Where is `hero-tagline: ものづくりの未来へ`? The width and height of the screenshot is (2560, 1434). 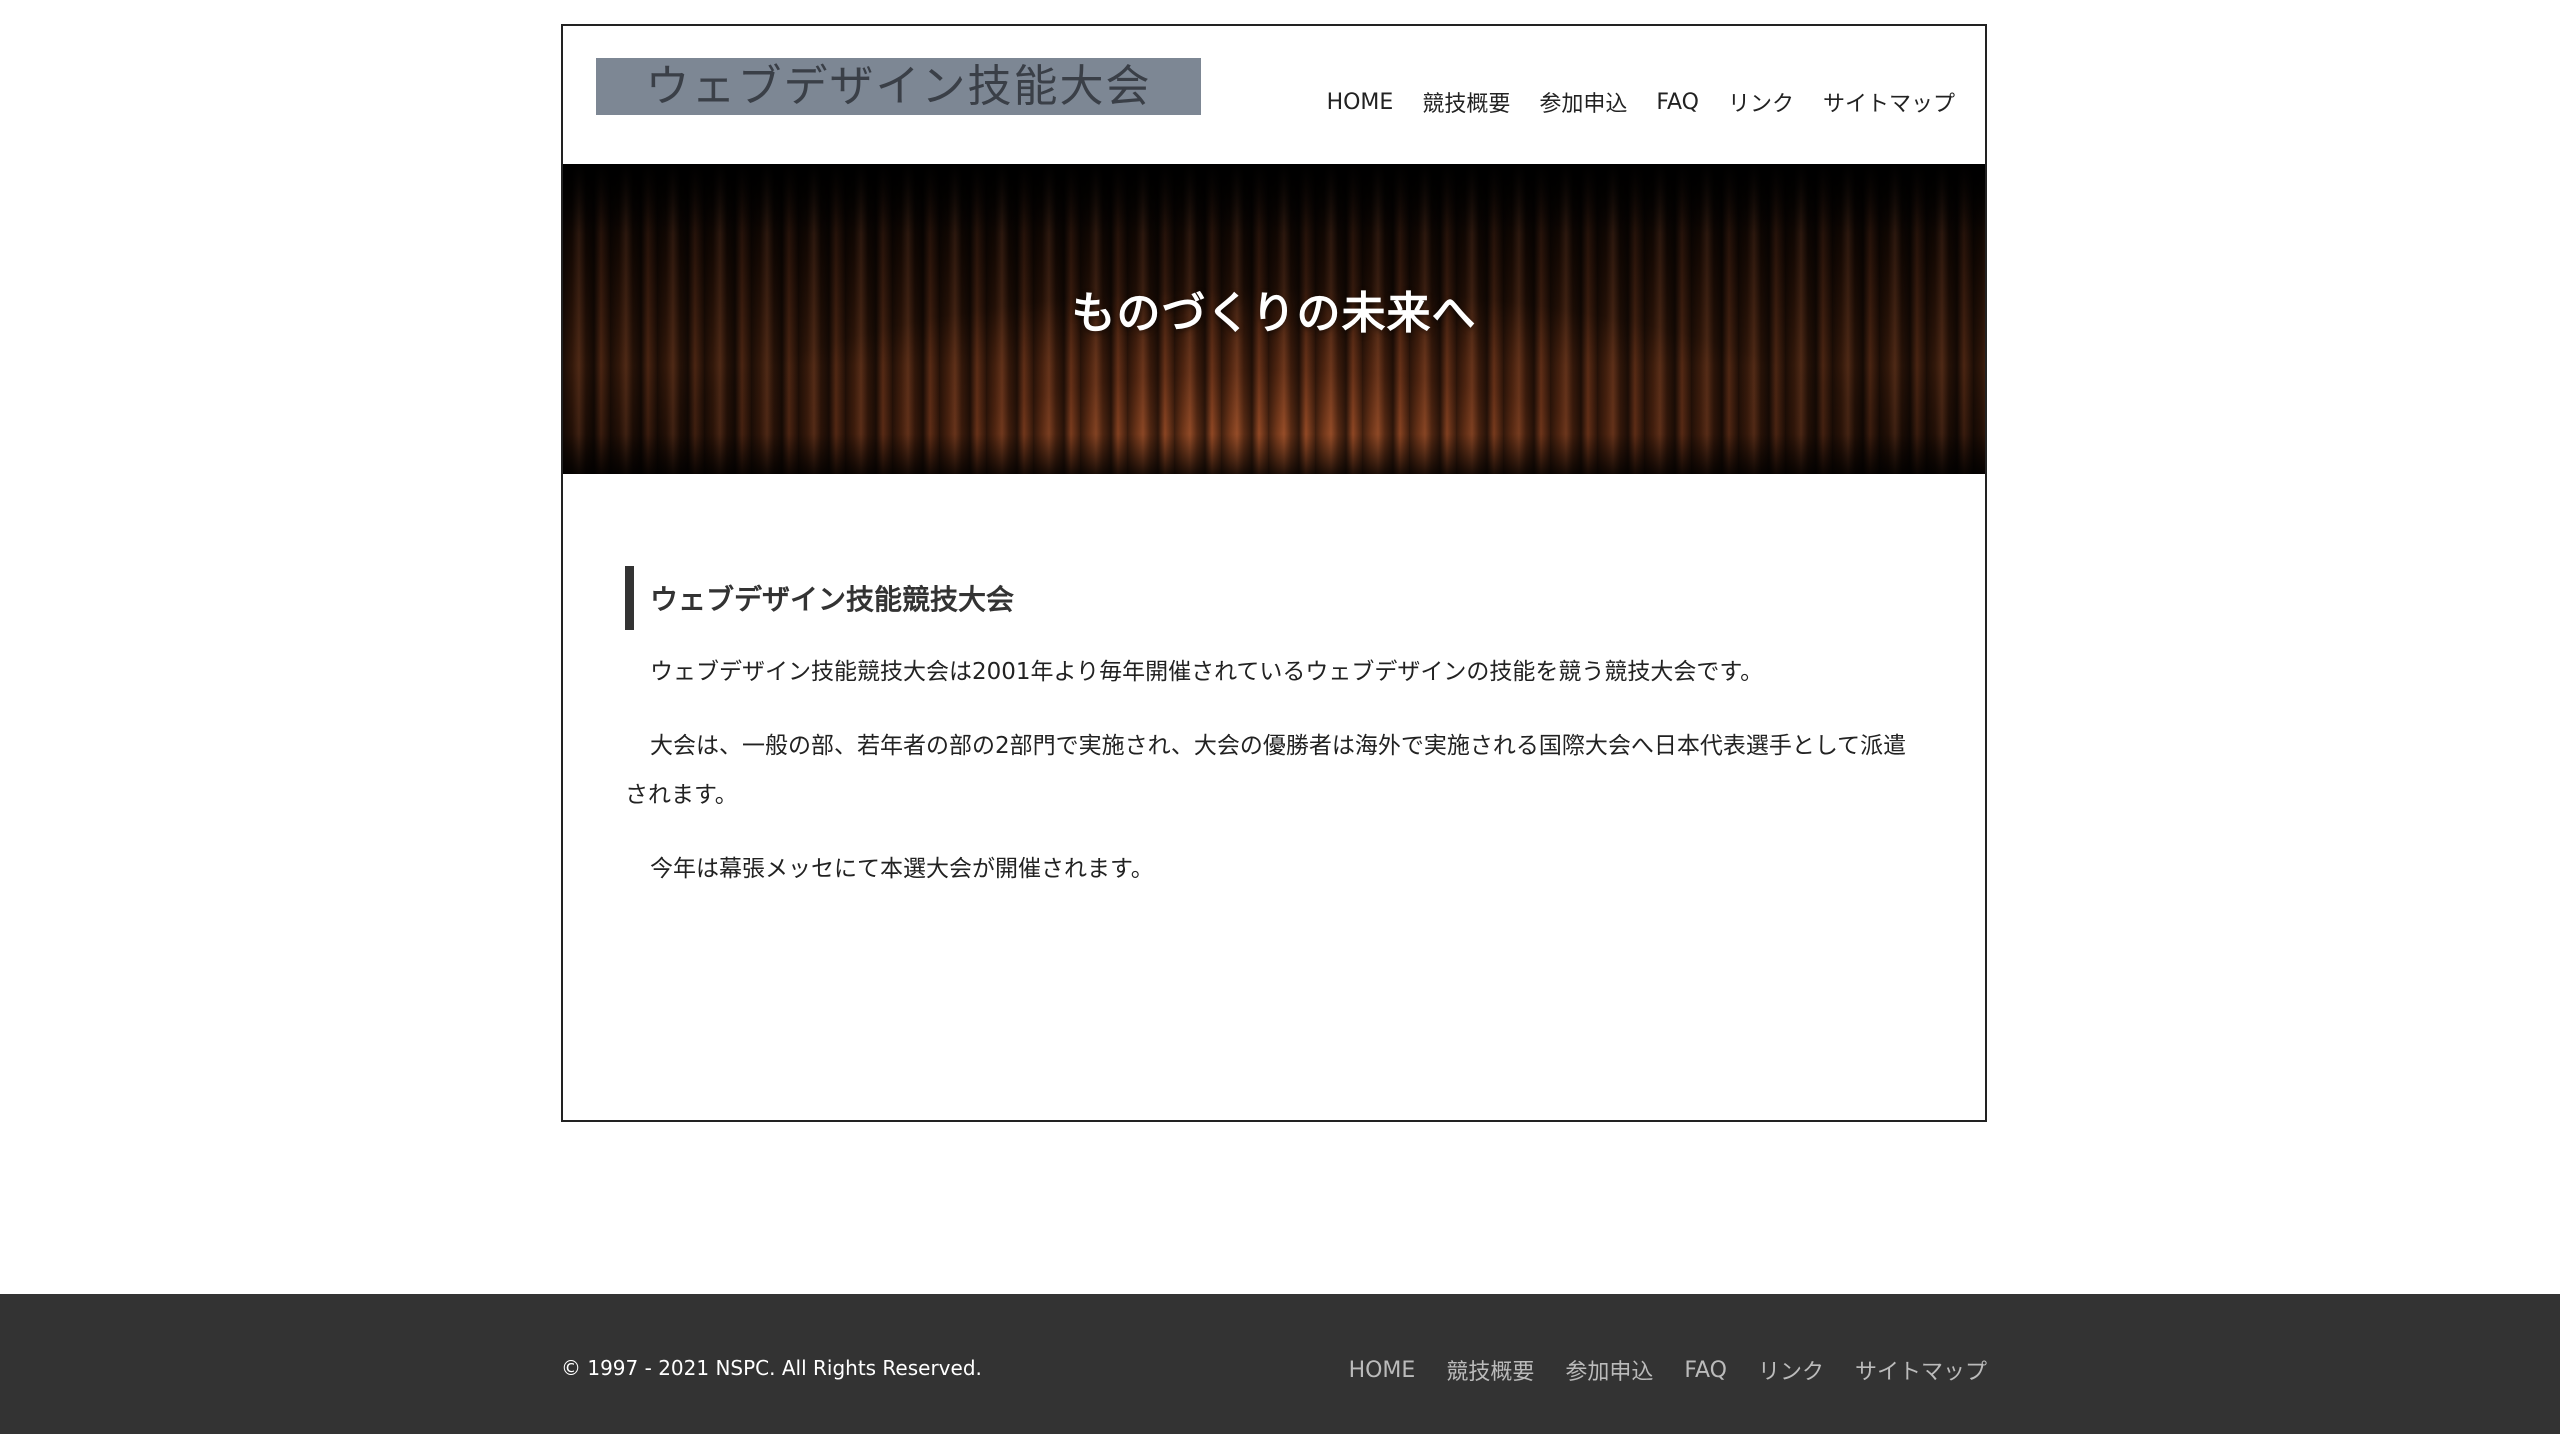 hero-tagline: ものづくりの未来へ is located at coordinates (1274, 313).